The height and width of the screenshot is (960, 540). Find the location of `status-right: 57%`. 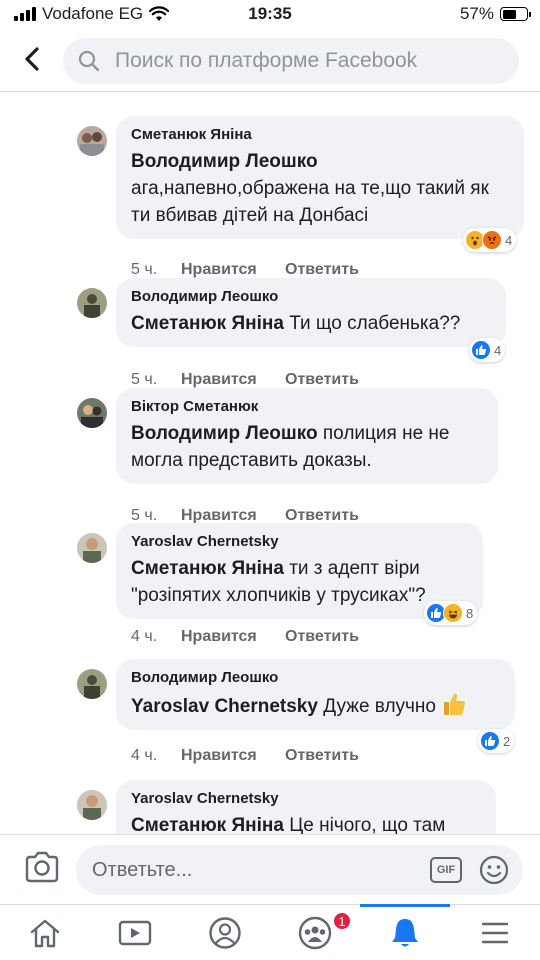

status-right: 57% is located at coordinates (495, 14).